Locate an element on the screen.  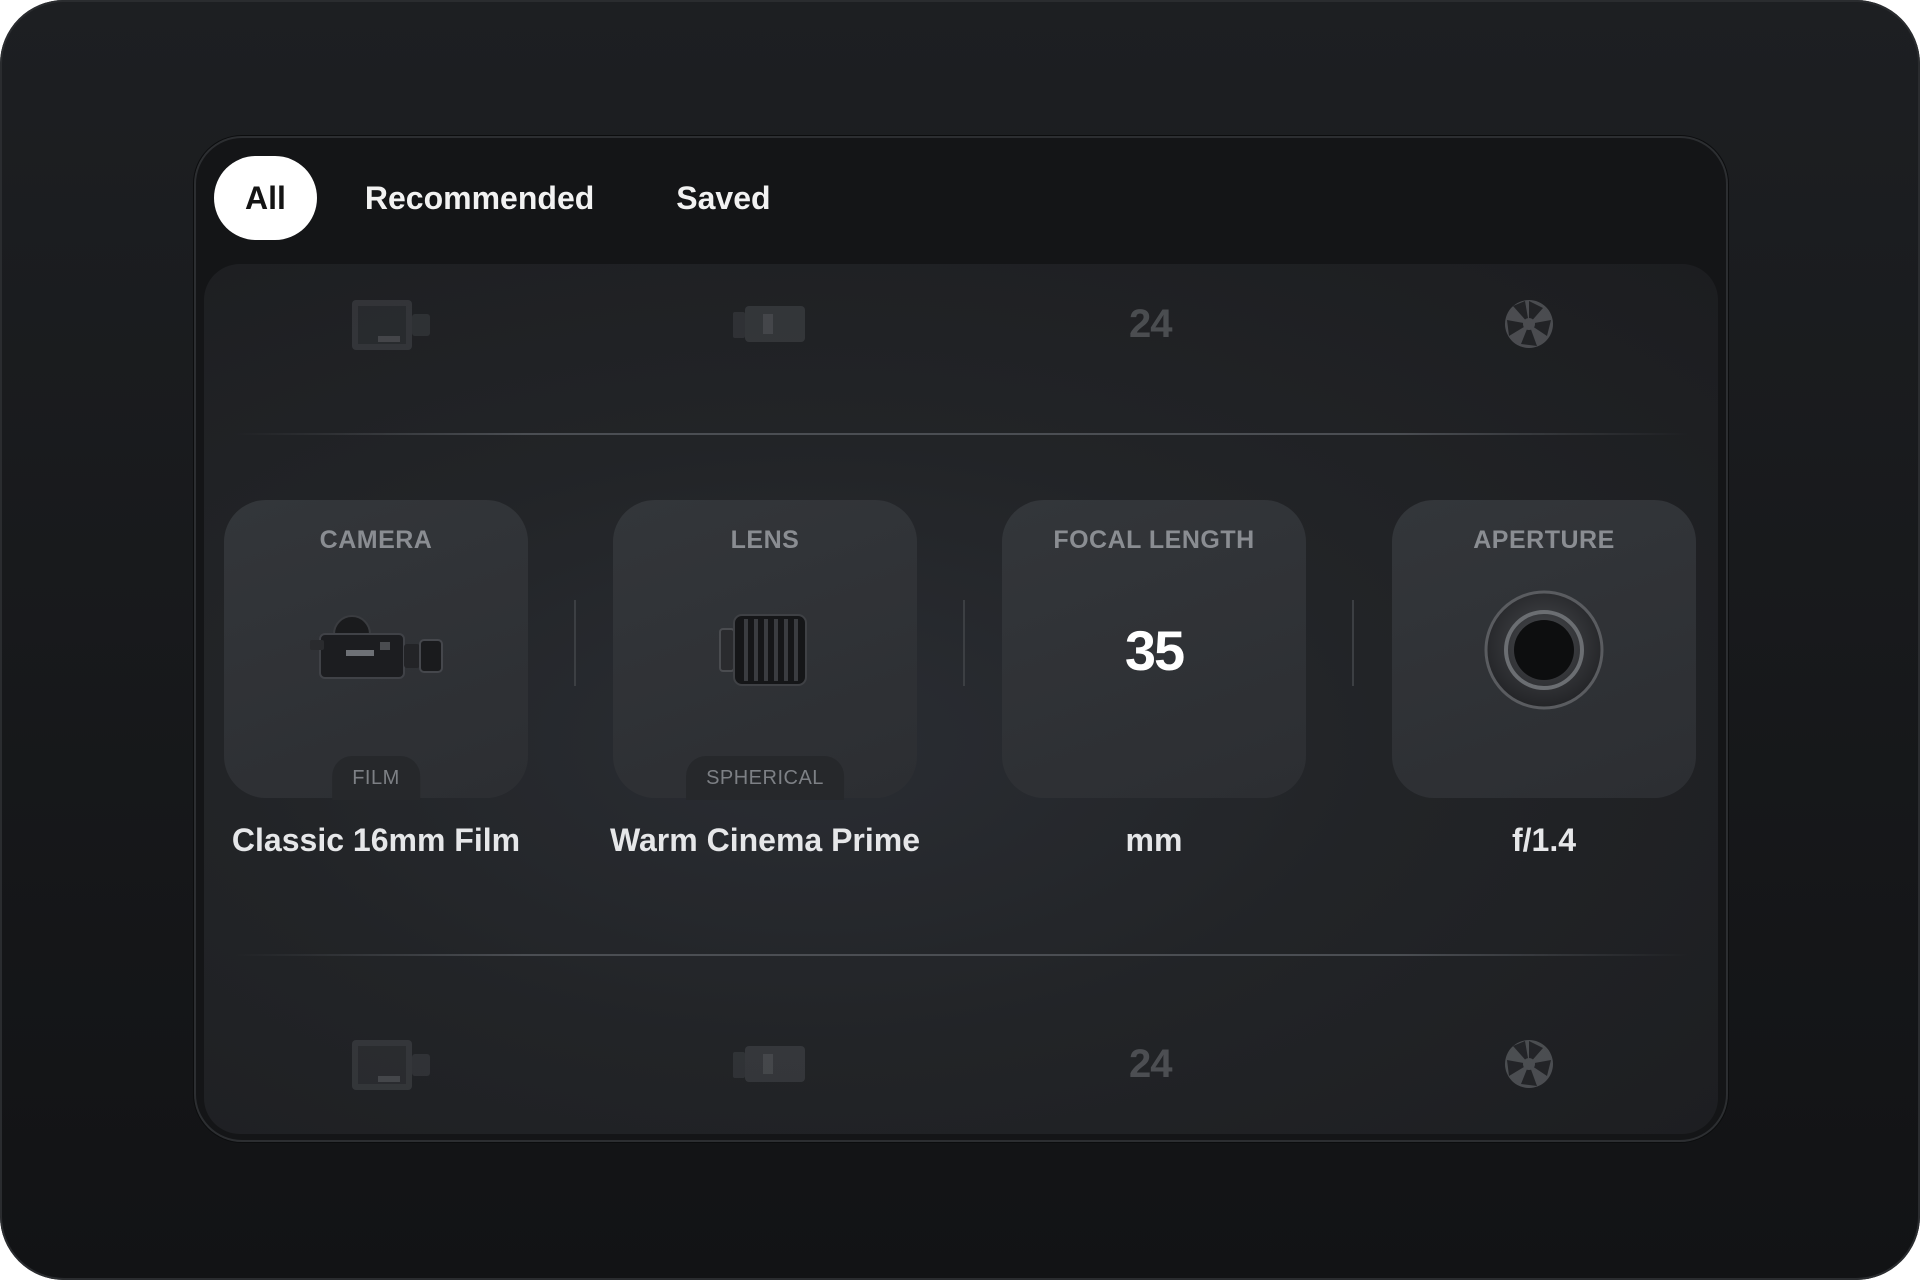
focal-card: FOCAL LENGTH 35 is located at coordinates (1154, 649).